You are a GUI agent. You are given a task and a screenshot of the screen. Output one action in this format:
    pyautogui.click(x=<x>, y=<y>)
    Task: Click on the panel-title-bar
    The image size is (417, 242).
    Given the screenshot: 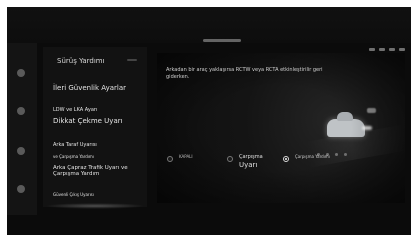 What is the action you would take?
    pyautogui.click(x=132, y=60)
    